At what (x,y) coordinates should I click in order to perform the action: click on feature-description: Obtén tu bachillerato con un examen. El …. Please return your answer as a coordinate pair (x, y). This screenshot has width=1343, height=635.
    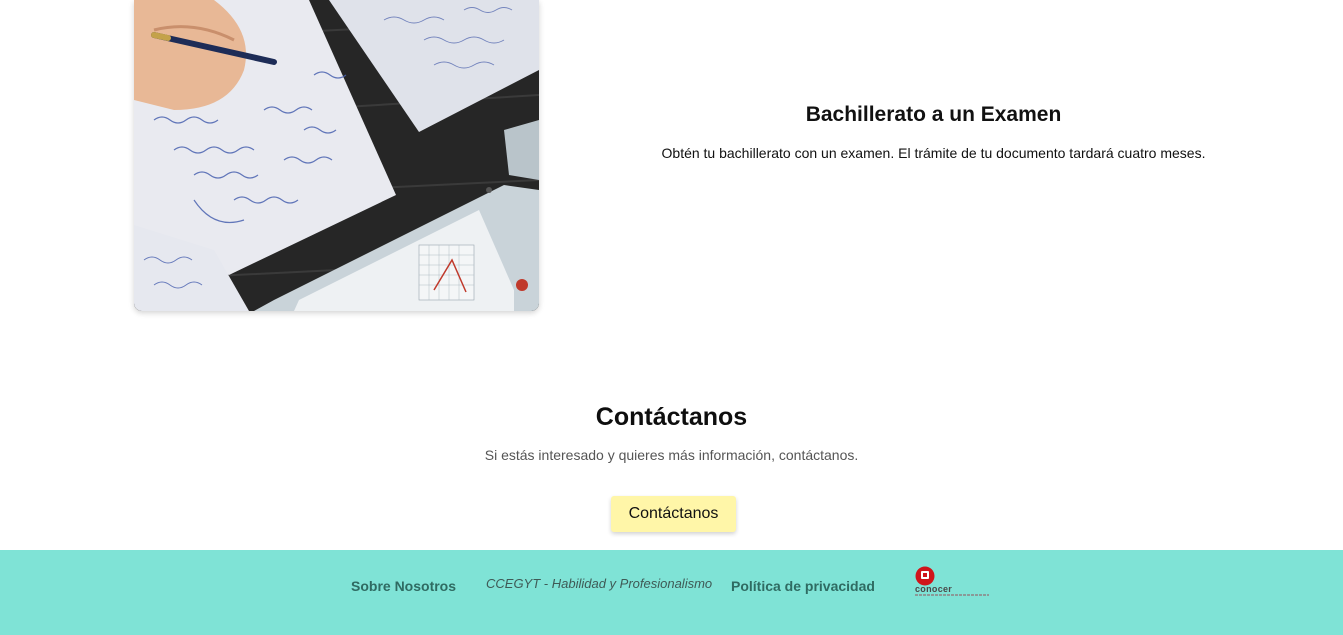
    Looking at the image, I should click on (933, 153).